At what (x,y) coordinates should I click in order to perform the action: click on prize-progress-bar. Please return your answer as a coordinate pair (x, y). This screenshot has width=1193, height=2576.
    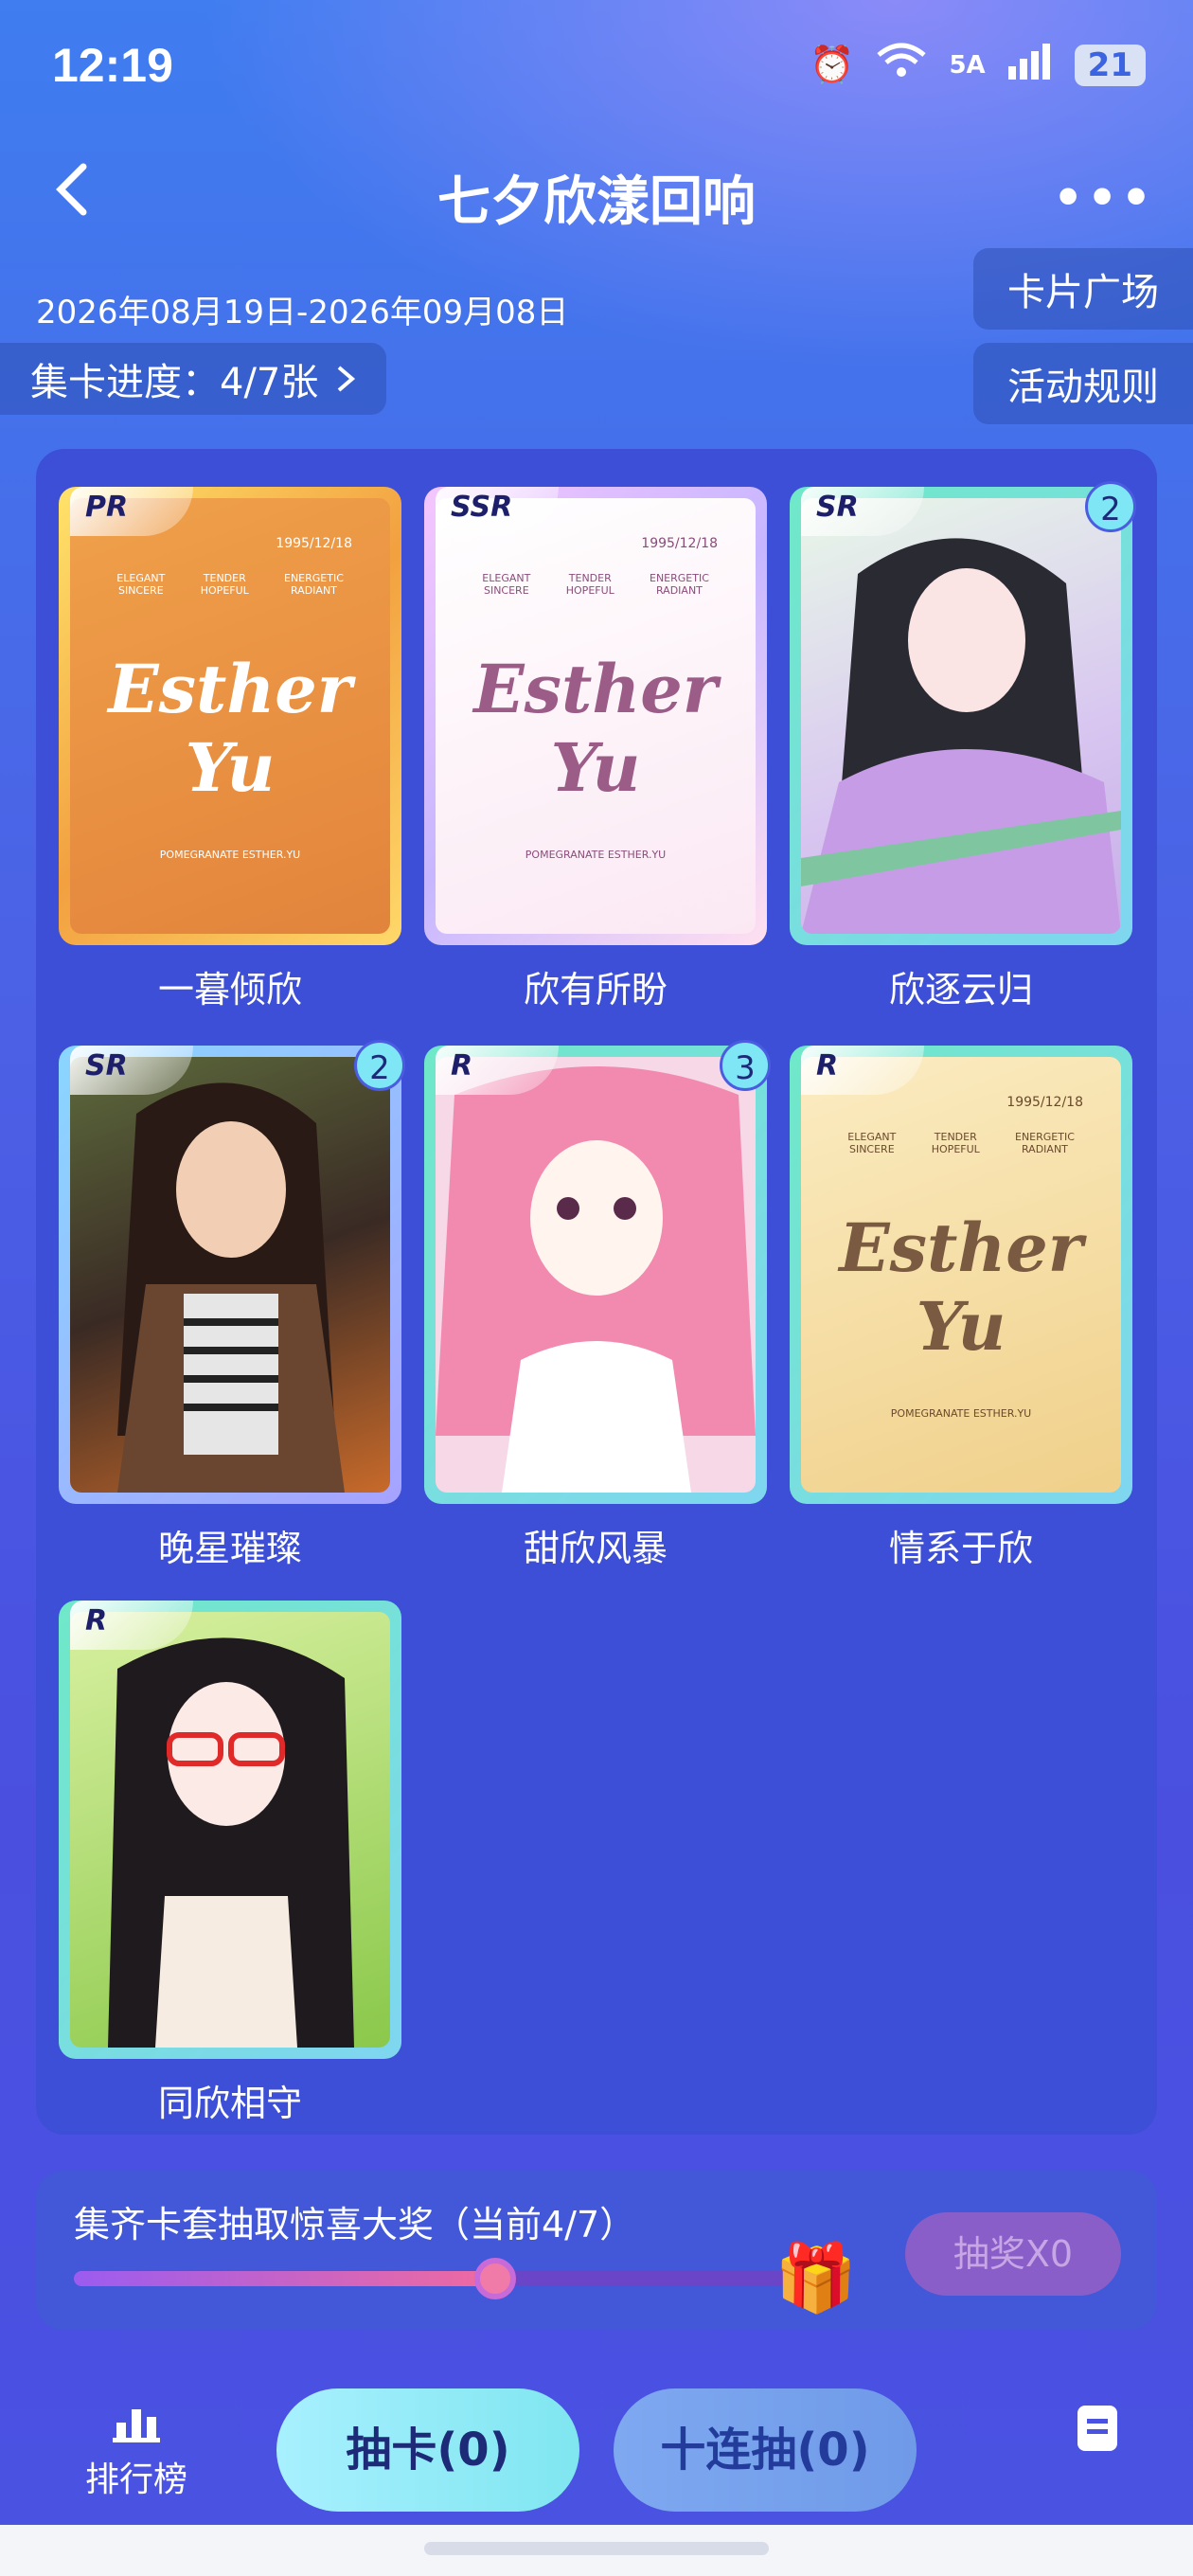
    Looking at the image, I should click on (443, 2278).